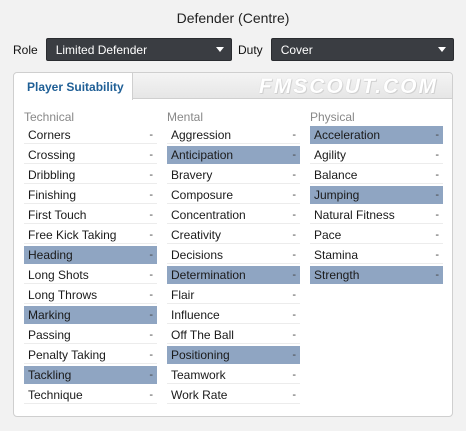  I want to click on attribute-row: Heading -, so click(90, 255).